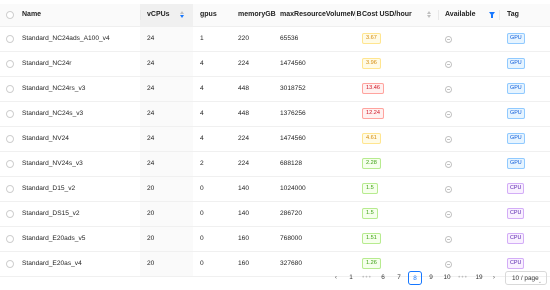  What do you see at coordinates (51, 213) in the screenshot?
I see `cell-name: Standard_DS15_v2` at bounding box center [51, 213].